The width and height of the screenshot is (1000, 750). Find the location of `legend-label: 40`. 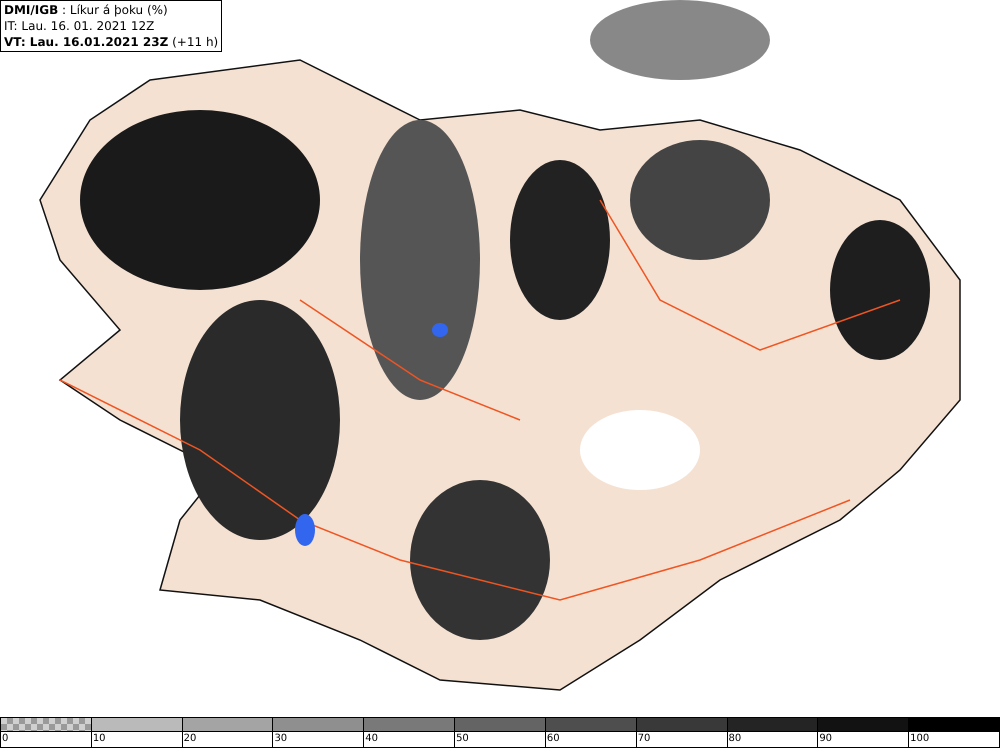

legend-label: 40 is located at coordinates (371, 738).